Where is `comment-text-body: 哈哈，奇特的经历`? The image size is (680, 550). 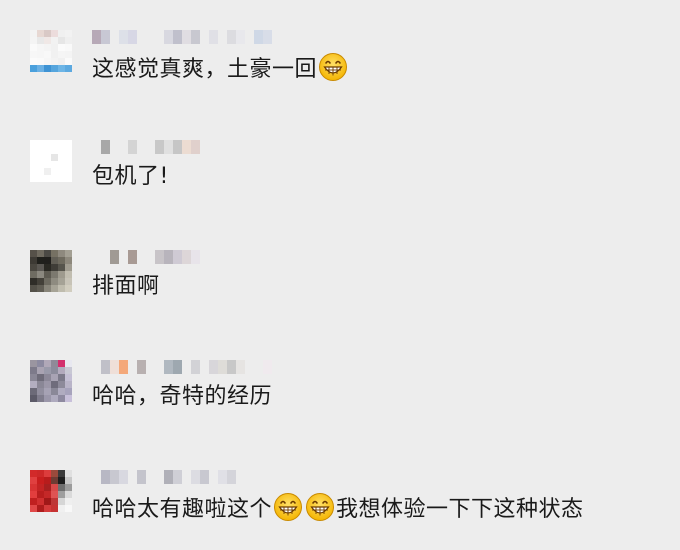 comment-text-body: 哈哈，奇特的经历 is located at coordinates (182, 396).